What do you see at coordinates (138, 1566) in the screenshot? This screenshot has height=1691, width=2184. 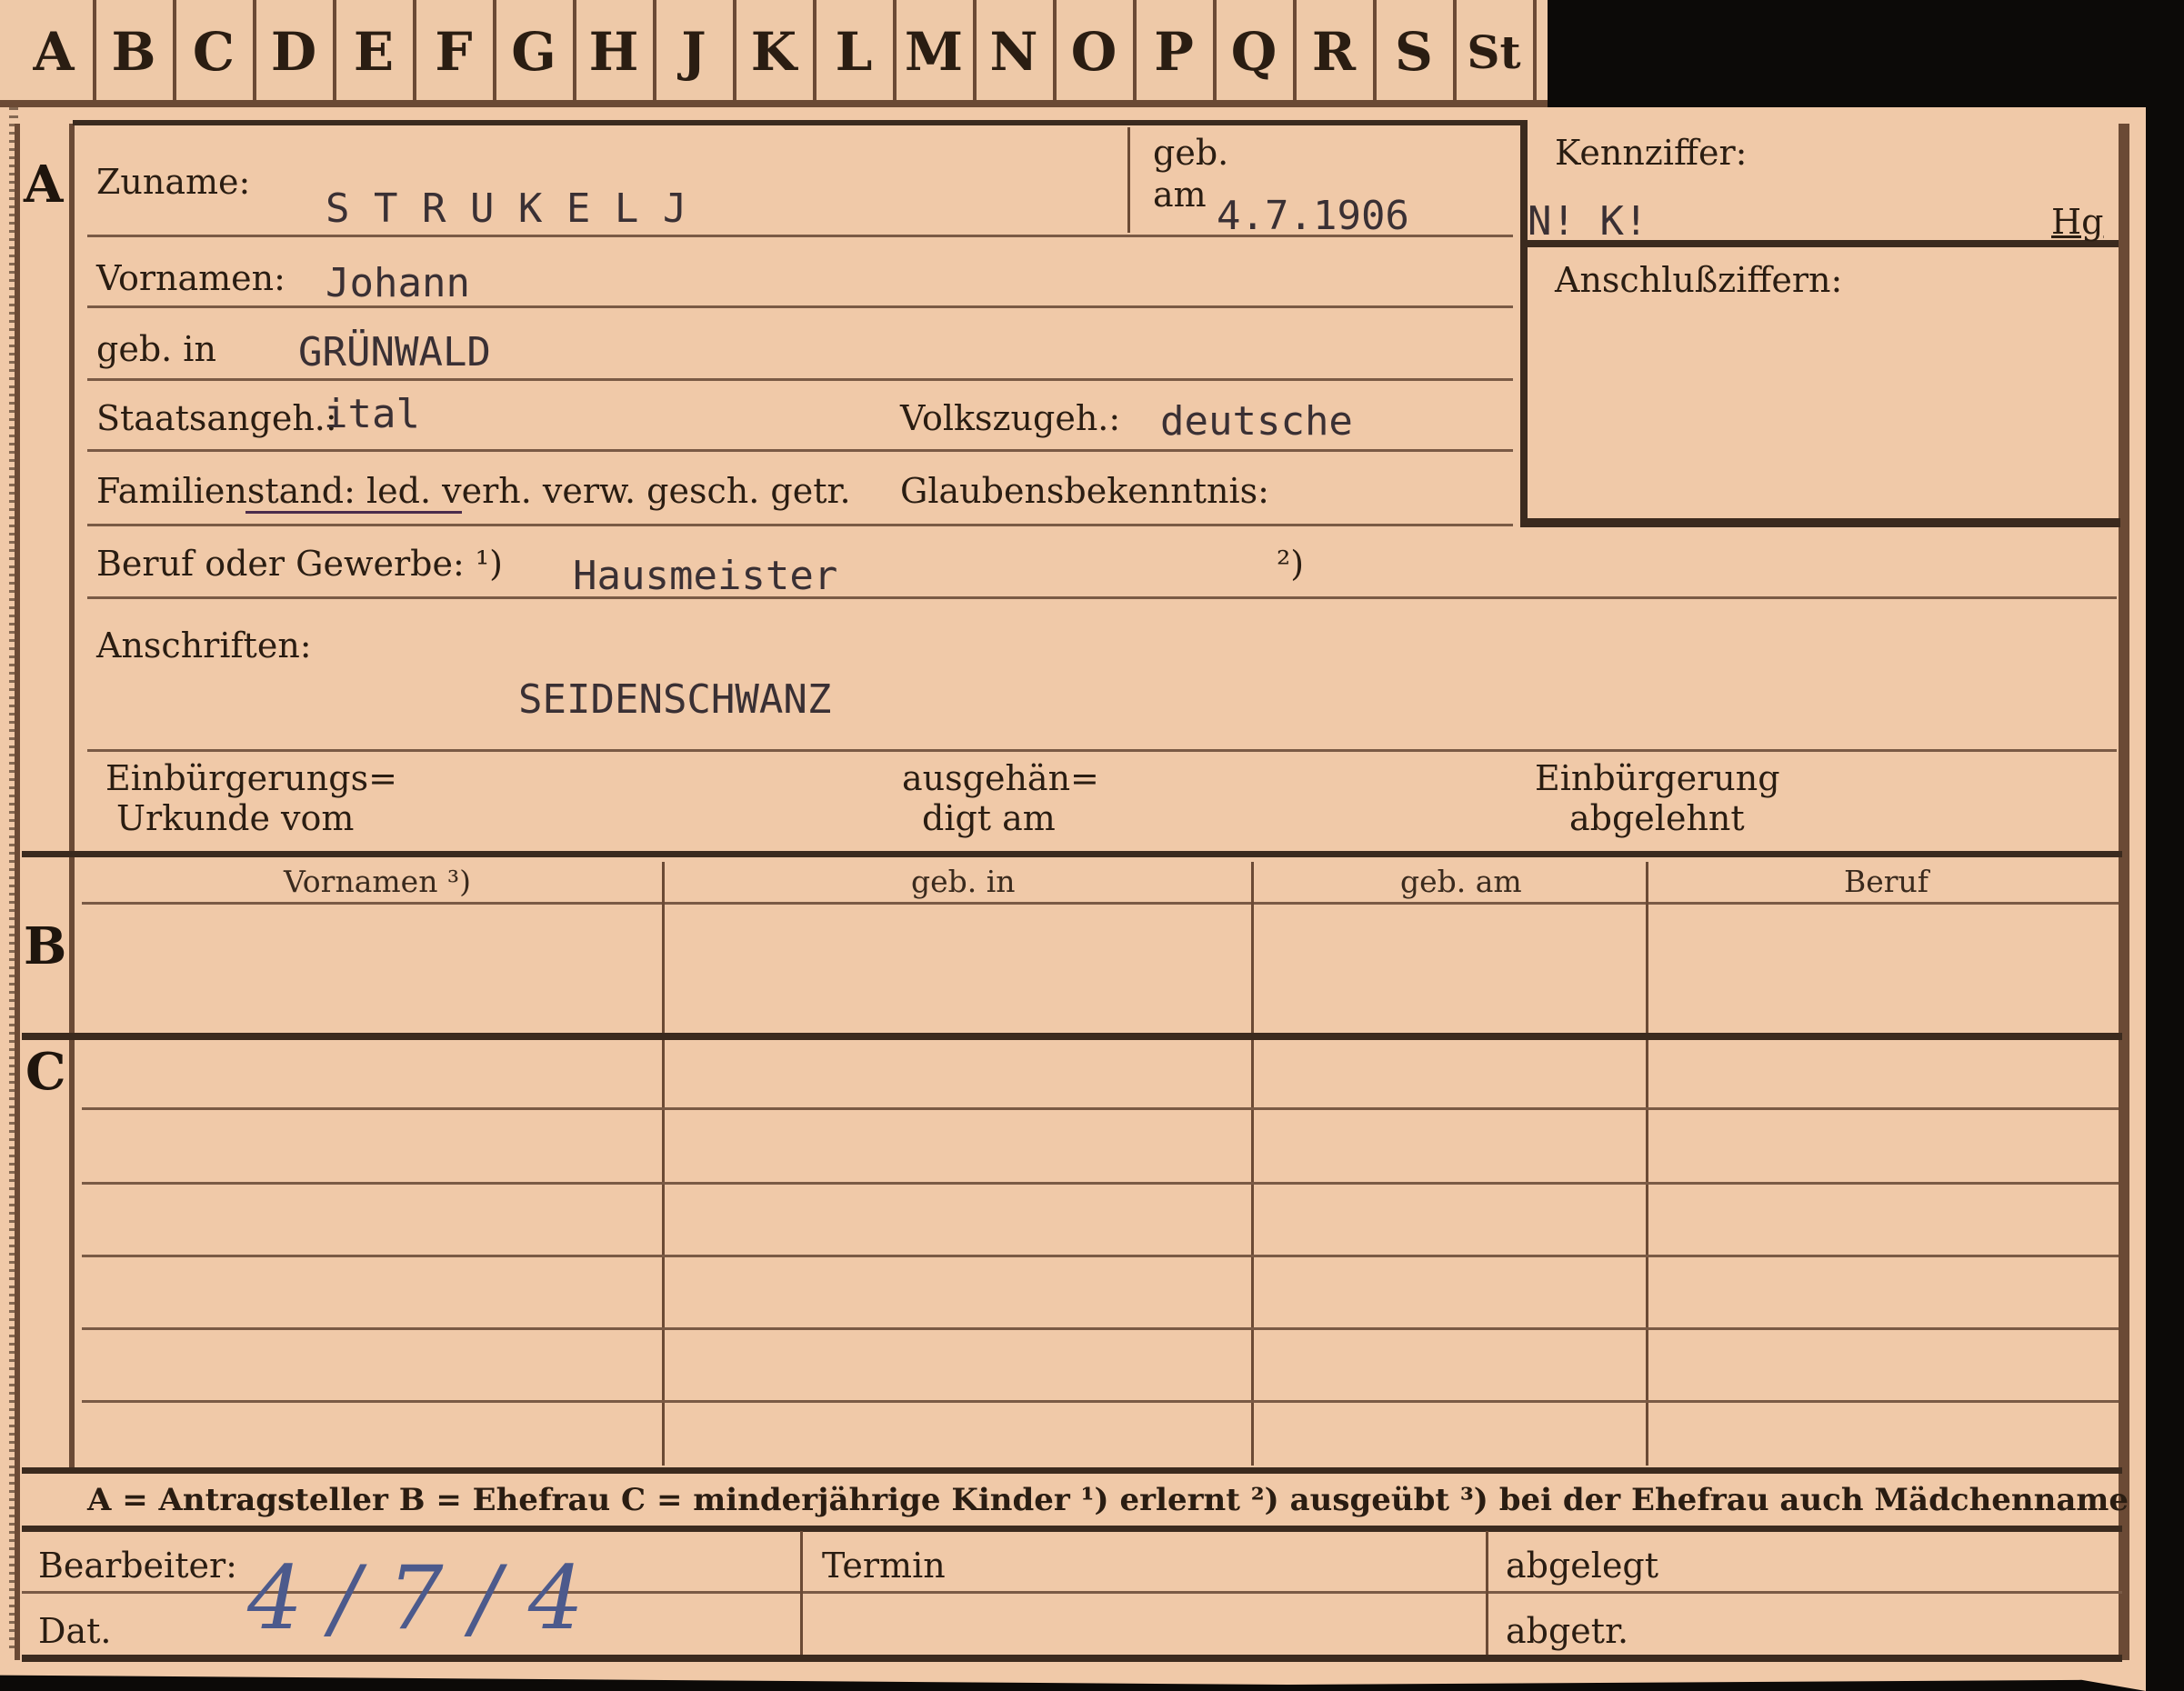 I see `bearbeiter-label: Bearbeiter:` at bounding box center [138, 1566].